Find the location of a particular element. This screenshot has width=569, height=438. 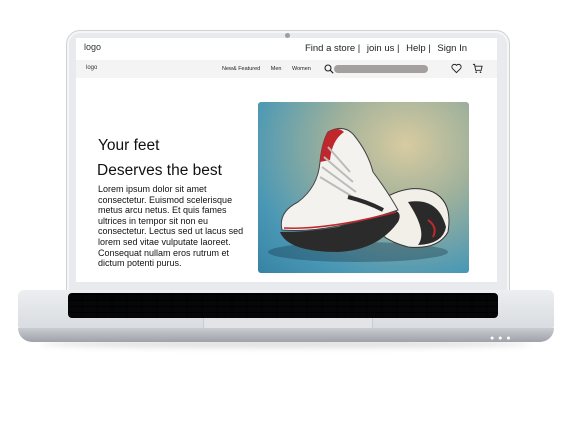

sneaker-illustration is located at coordinates (359, 195).